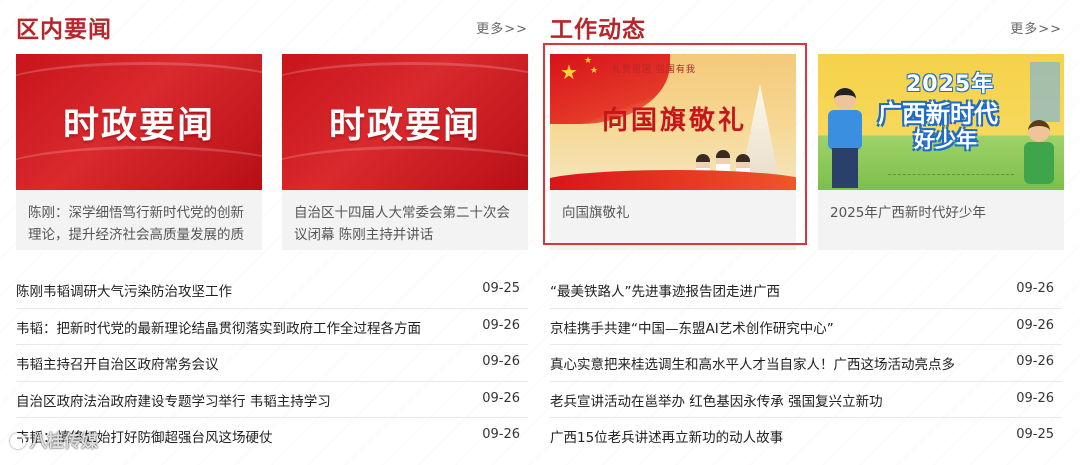 Image resolution: width=1080 pixels, height=465 pixels. Describe the element at coordinates (654, 70) in the screenshot. I see `card-image-slogan: 礼赞祖国 强国有我` at that location.